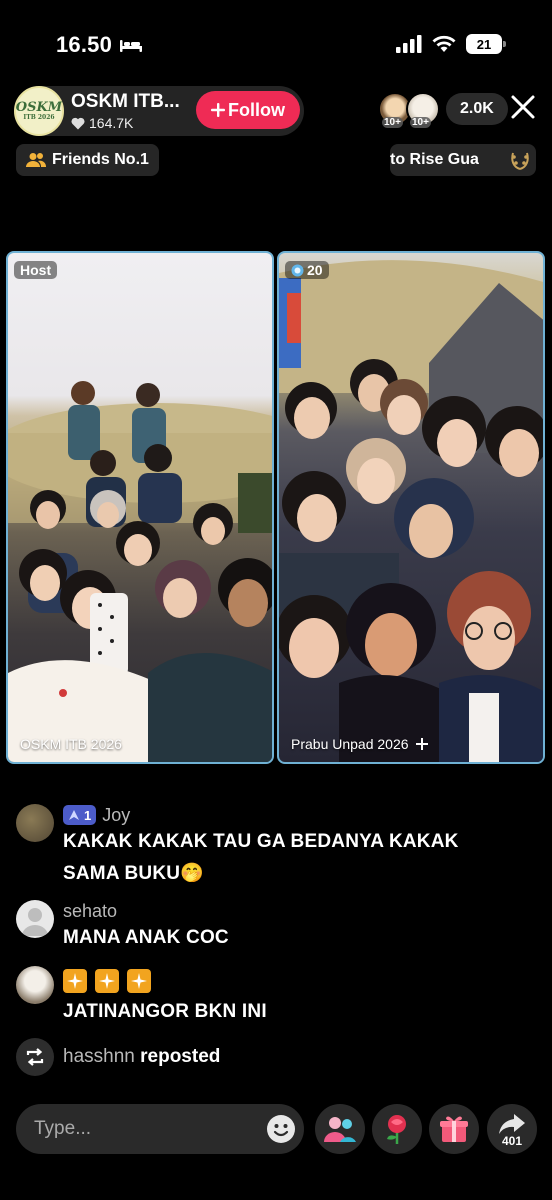 The image size is (552, 1200). I want to click on status-time: 16.50, so click(99, 45).